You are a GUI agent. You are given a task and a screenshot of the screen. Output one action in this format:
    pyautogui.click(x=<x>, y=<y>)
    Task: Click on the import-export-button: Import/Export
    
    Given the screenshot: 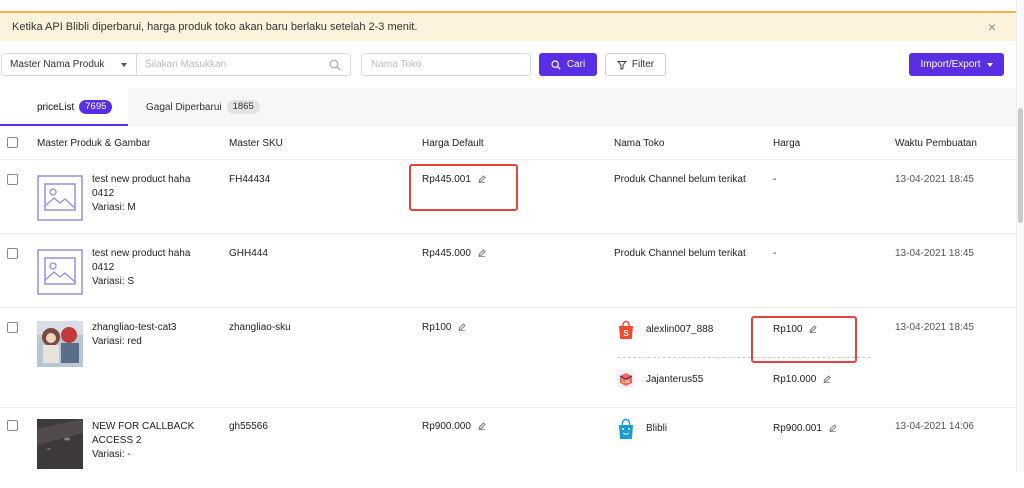 What is the action you would take?
    pyautogui.click(x=956, y=64)
    